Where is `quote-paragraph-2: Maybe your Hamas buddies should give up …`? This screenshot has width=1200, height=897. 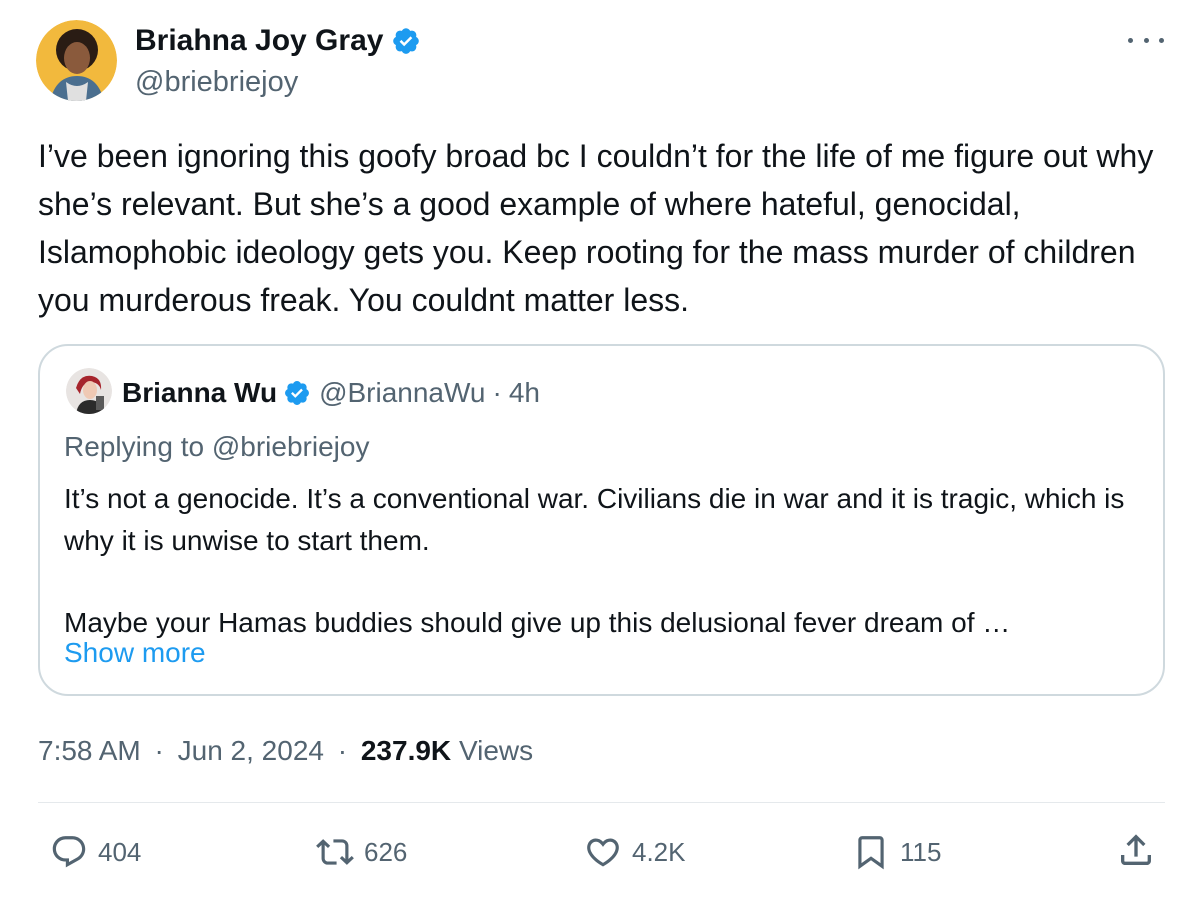
quote-paragraph-2: Maybe your Hamas buddies should give up … is located at coordinates (537, 622).